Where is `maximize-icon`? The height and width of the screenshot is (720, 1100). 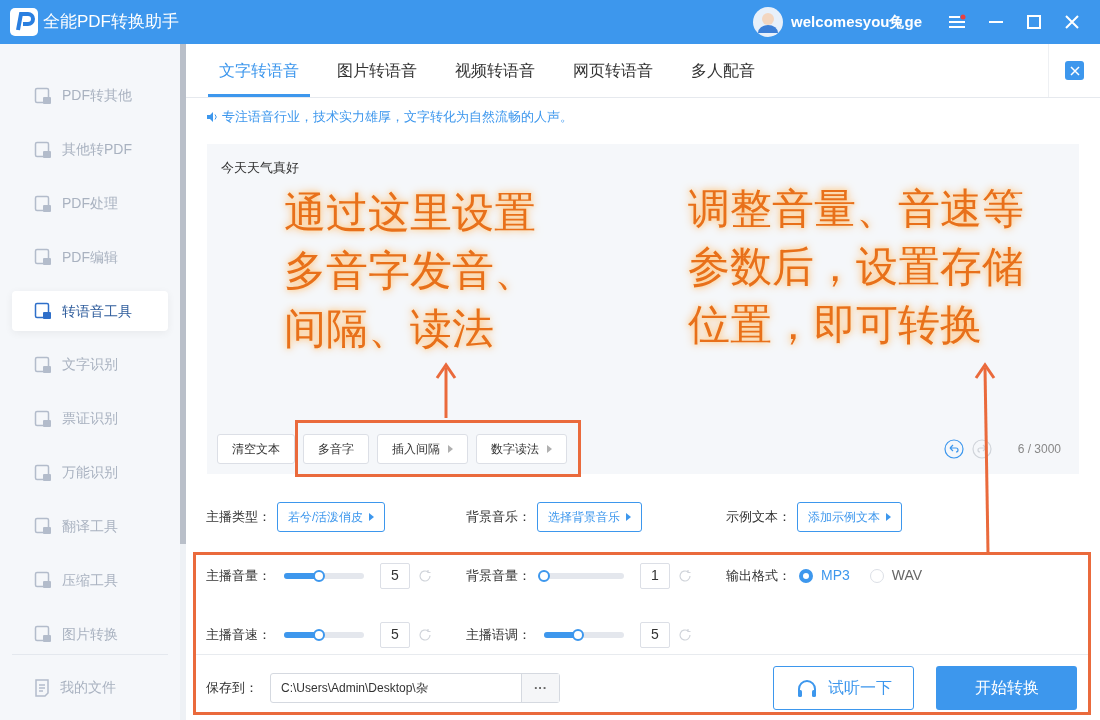
maximize-icon is located at coordinates (1034, 22).